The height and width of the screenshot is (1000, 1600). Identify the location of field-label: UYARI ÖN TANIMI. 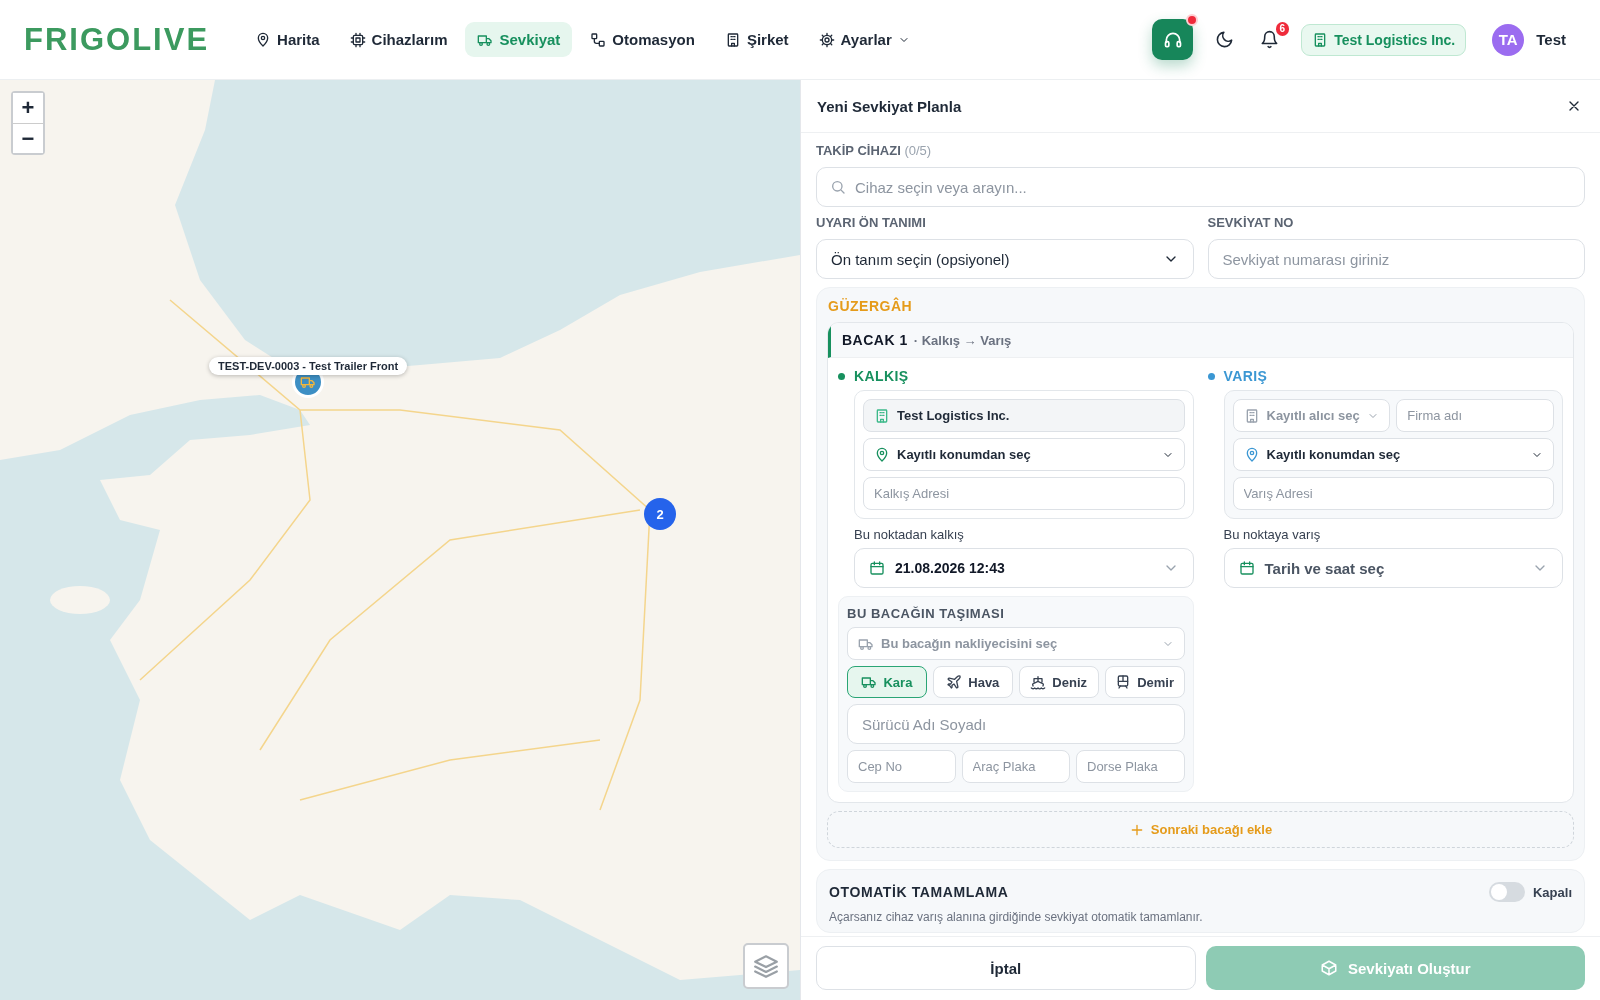
(871, 222).